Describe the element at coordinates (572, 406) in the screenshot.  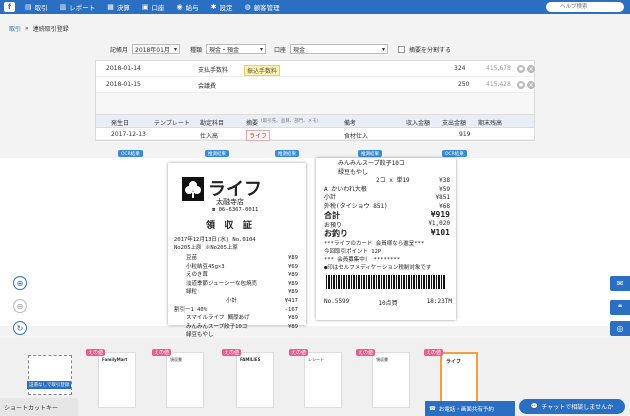
I see `chat-consult-button: 💬 チャットで相談しませんか` at that location.